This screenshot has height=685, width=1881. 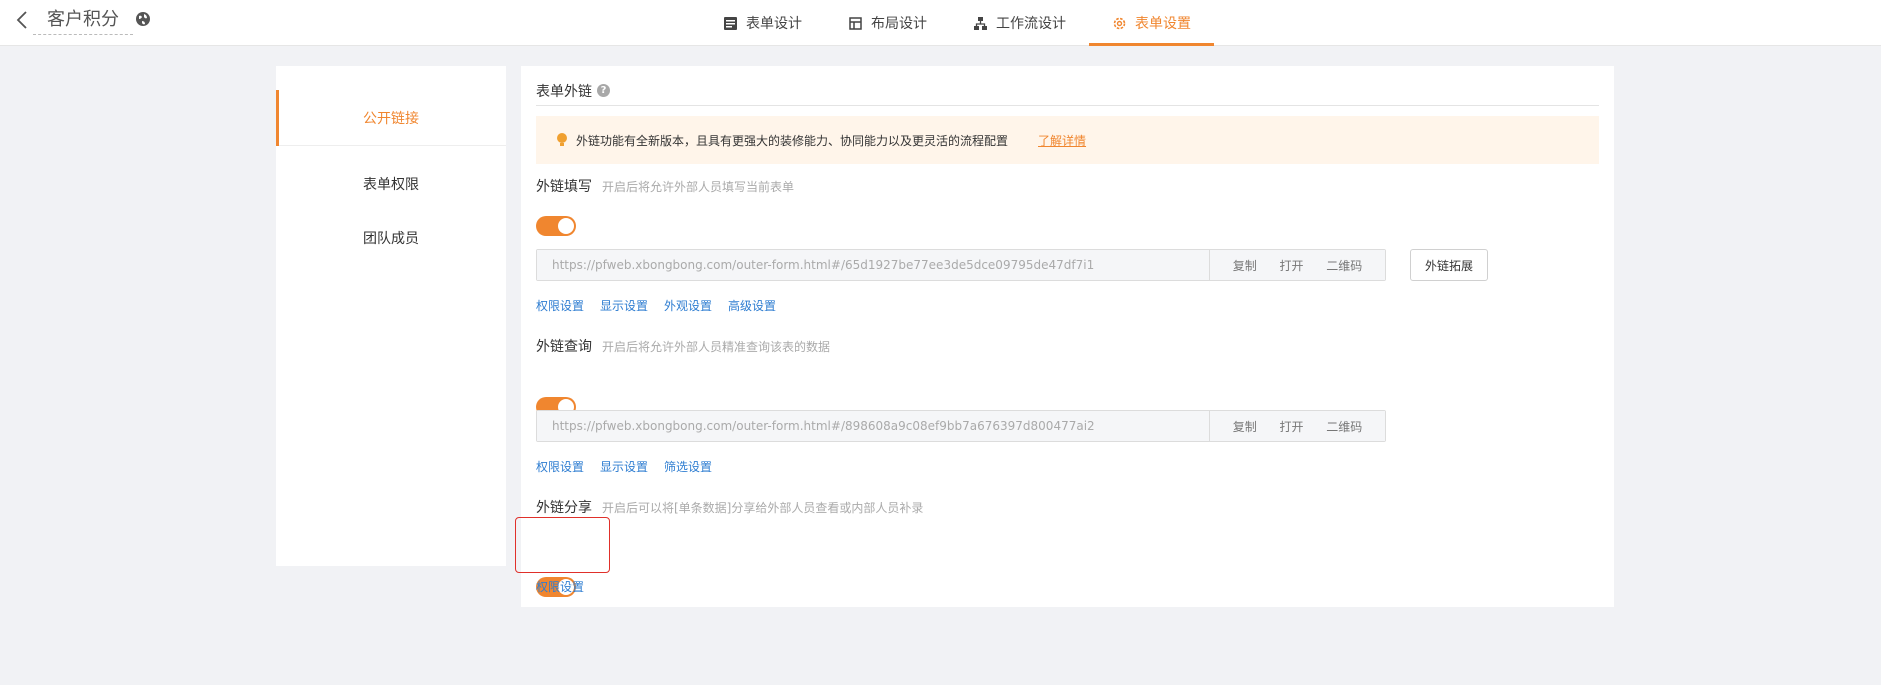 I want to click on section-title: 表单外链, so click(x=564, y=91).